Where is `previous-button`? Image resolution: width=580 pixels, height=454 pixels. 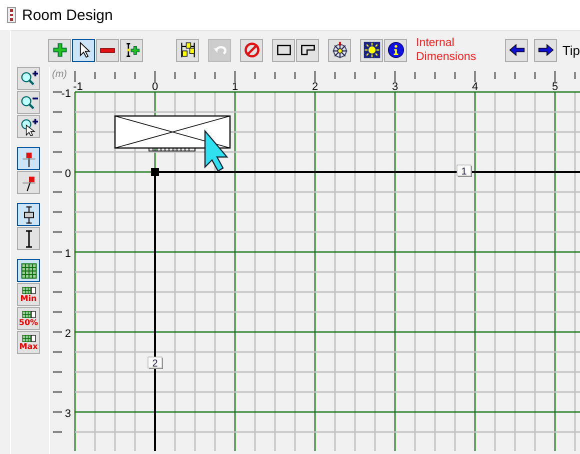
previous-button is located at coordinates (516, 50).